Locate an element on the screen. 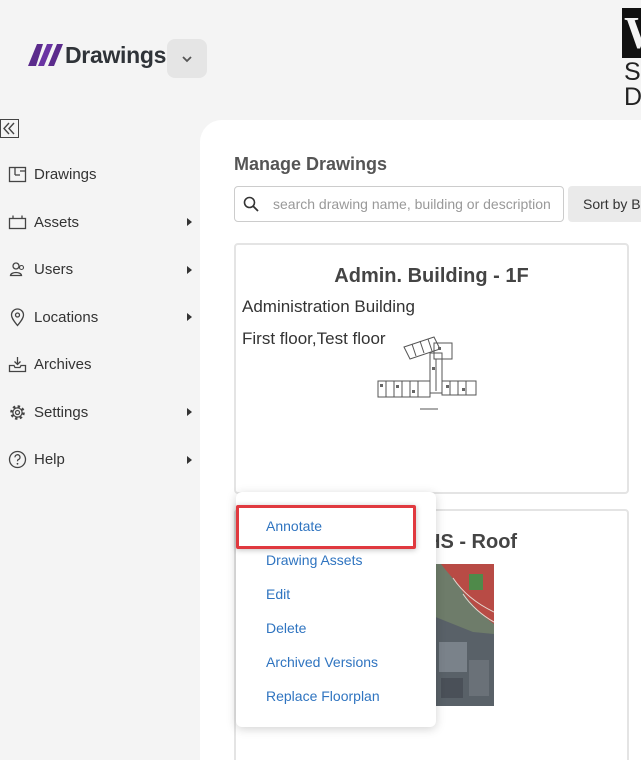 This screenshot has width=641, height=760. sidebar-item-label: Help is located at coordinates (49, 460).